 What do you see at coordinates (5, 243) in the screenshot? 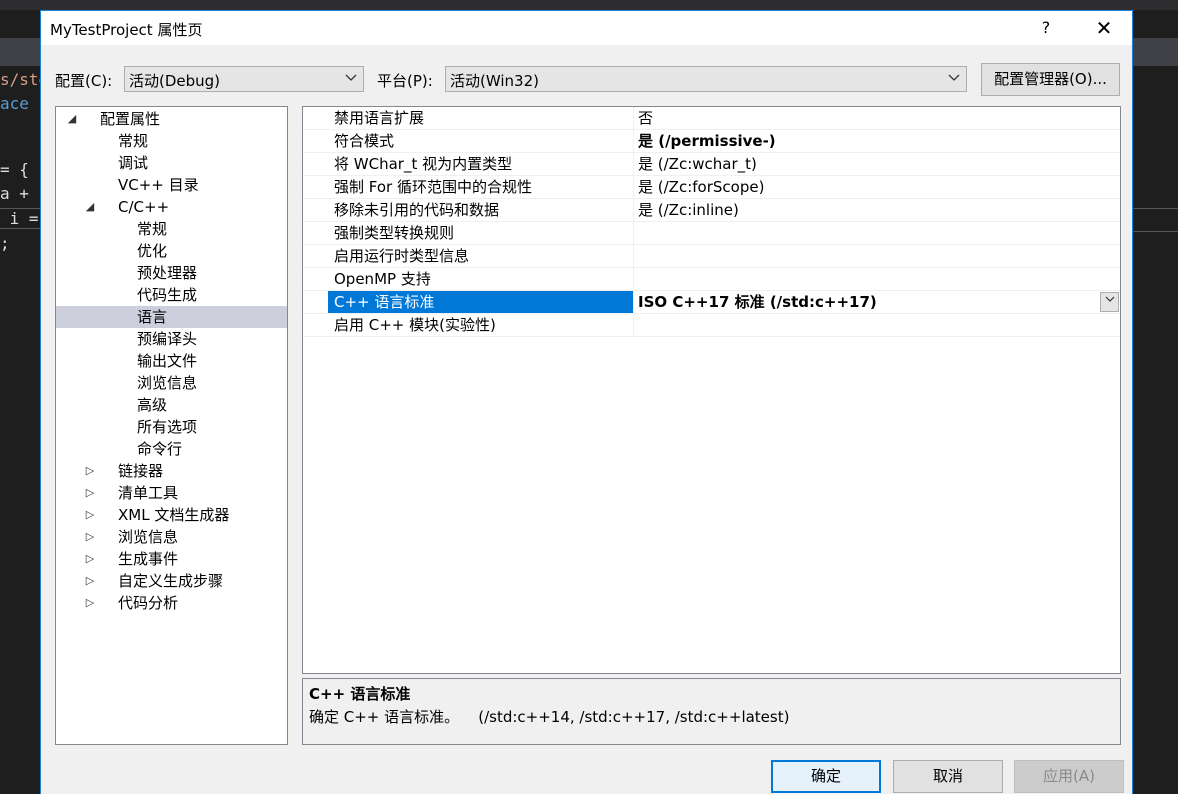
I see `code-line: ;` at bounding box center [5, 243].